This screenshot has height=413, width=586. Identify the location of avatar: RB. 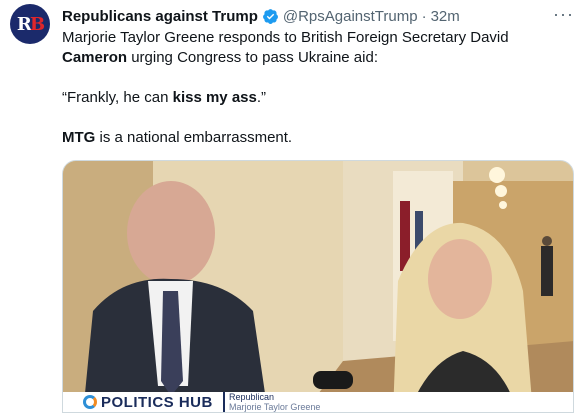
(30, 24).